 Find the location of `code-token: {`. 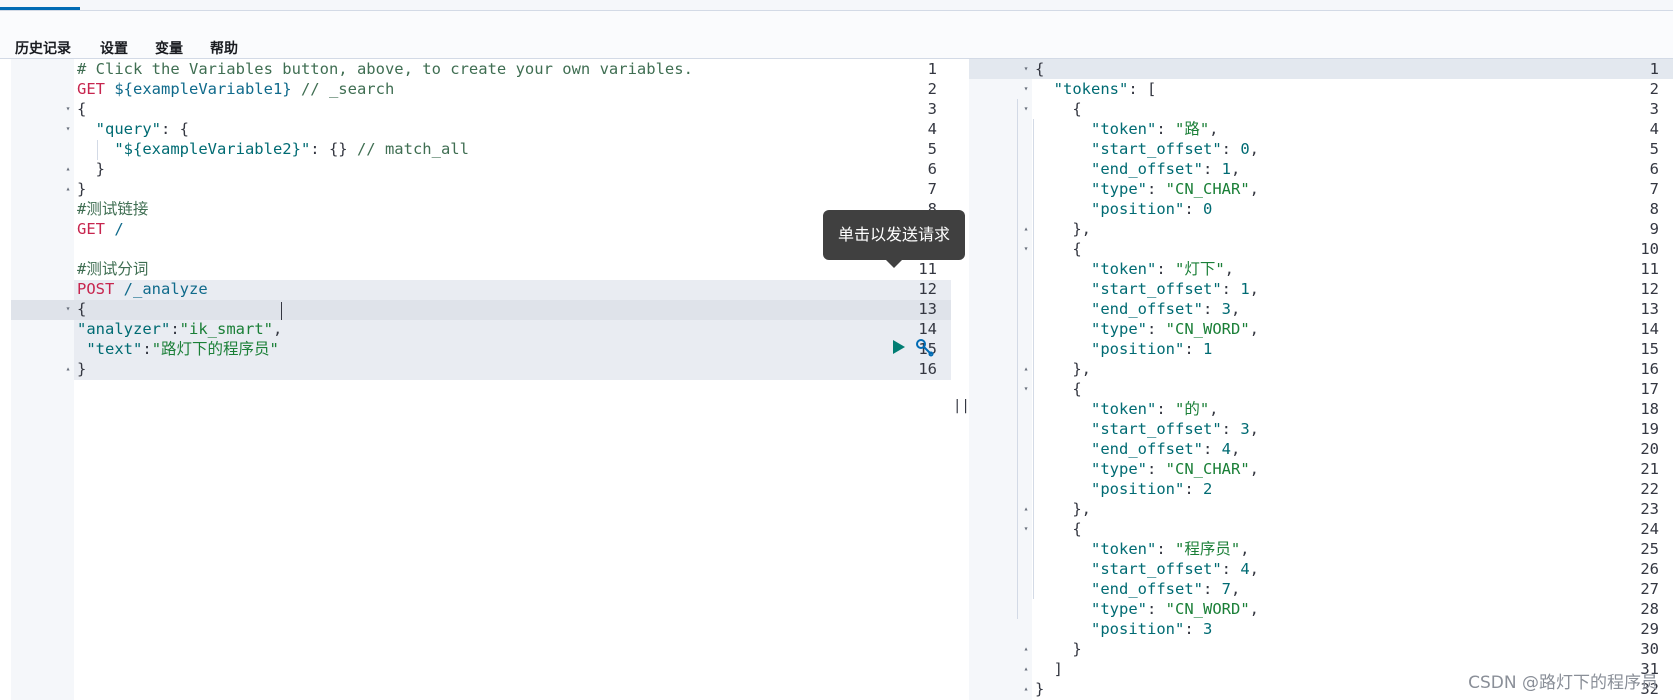

code-token: { is located at coordinates (82, 109).